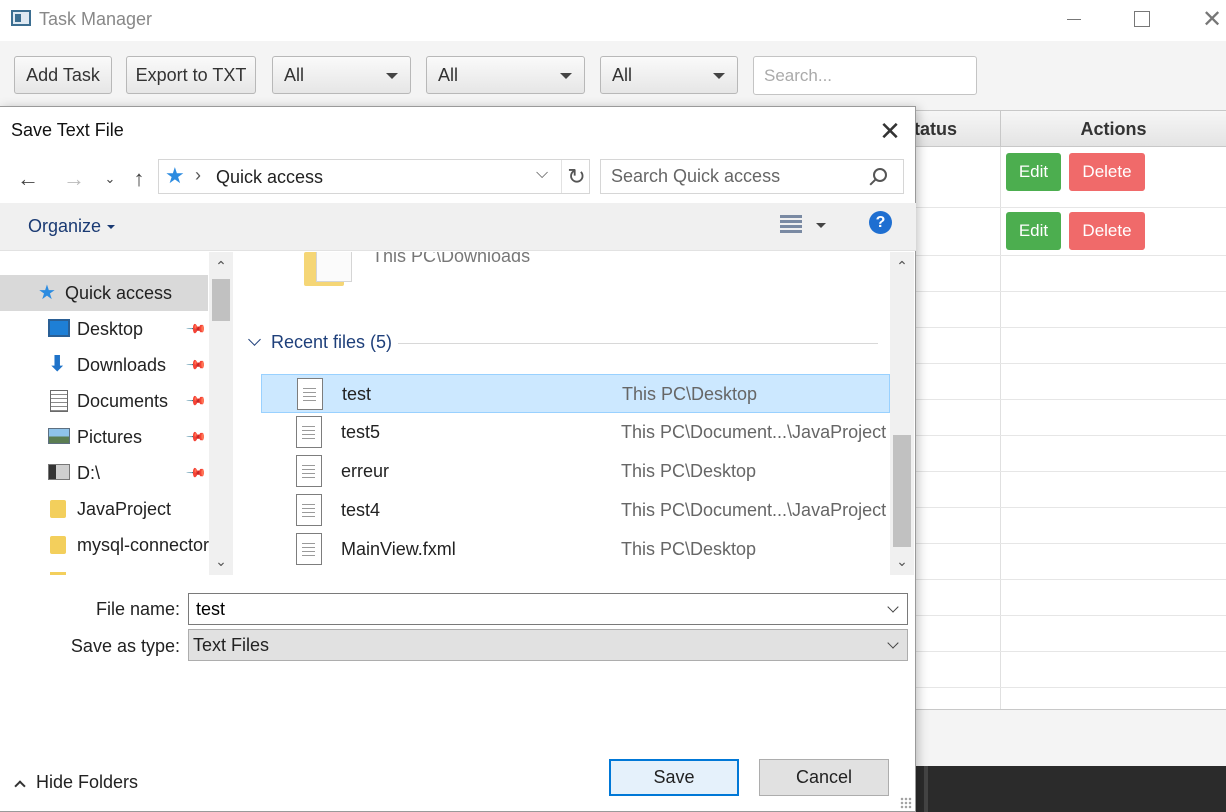  I want to click on cancel-button: Cancel, so click(824, 777).